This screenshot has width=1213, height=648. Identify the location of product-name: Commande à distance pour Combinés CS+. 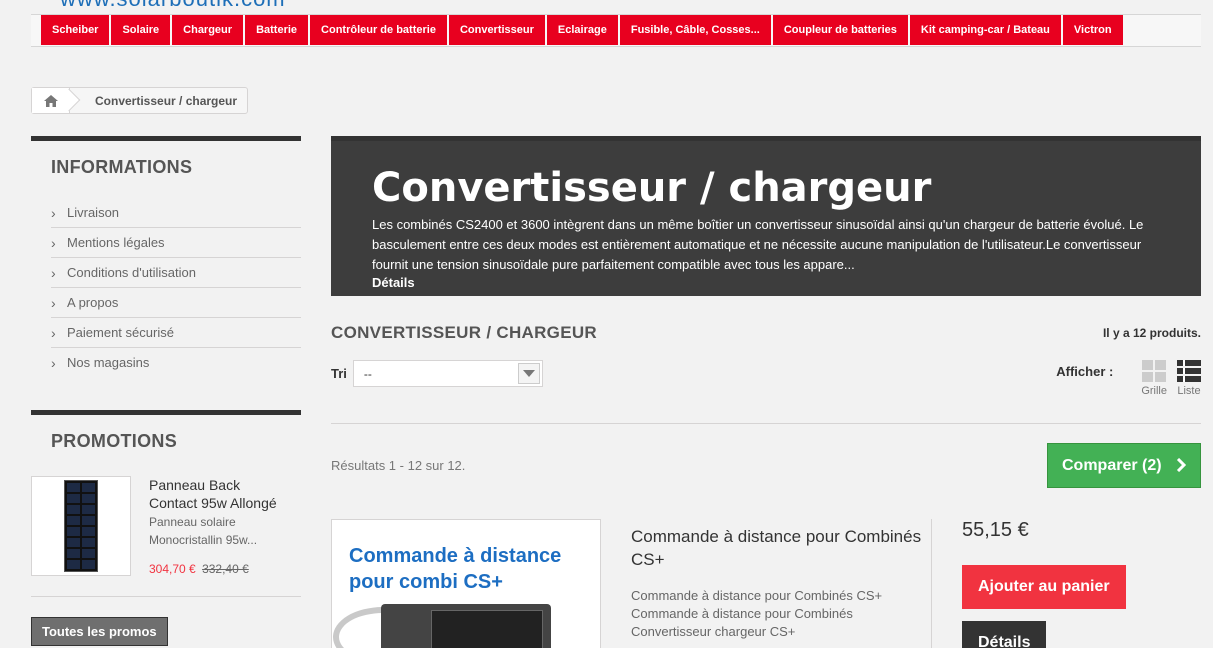
(781, 548).